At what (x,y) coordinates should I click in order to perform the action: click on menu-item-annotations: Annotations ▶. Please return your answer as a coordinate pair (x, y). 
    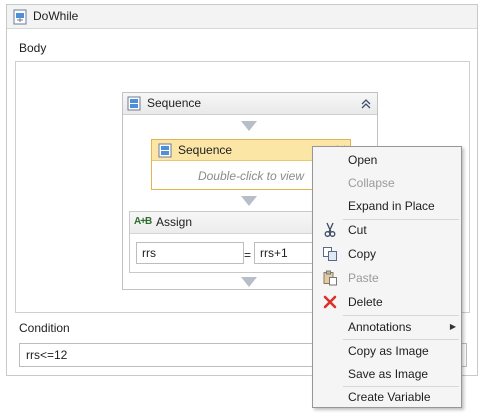
    Looking at the image, I should click on (387, 327).